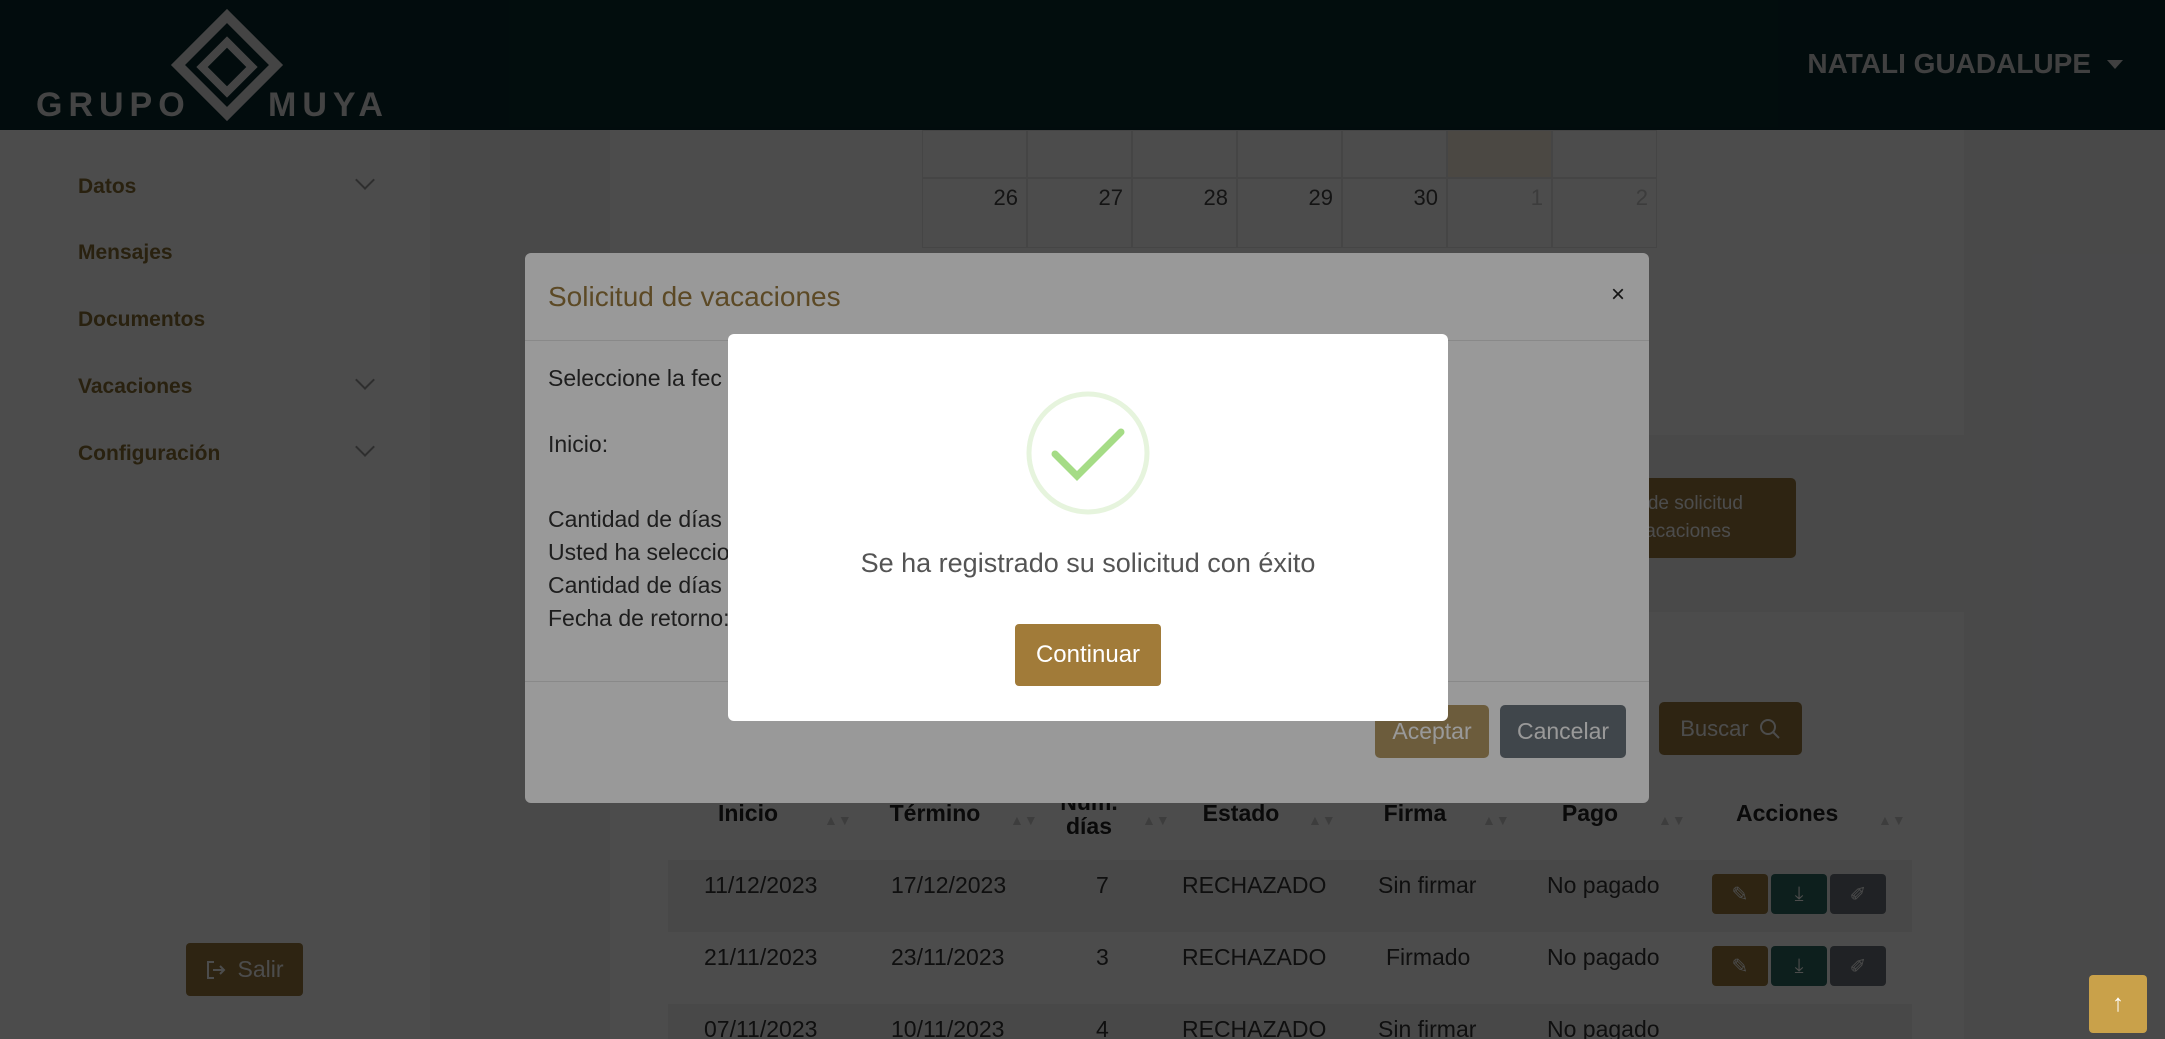 This screenshot has width=2165, height=1039. Describe the element at coordinates (1088, 453) in the screenshot. I see `success-check-icon` at that location.